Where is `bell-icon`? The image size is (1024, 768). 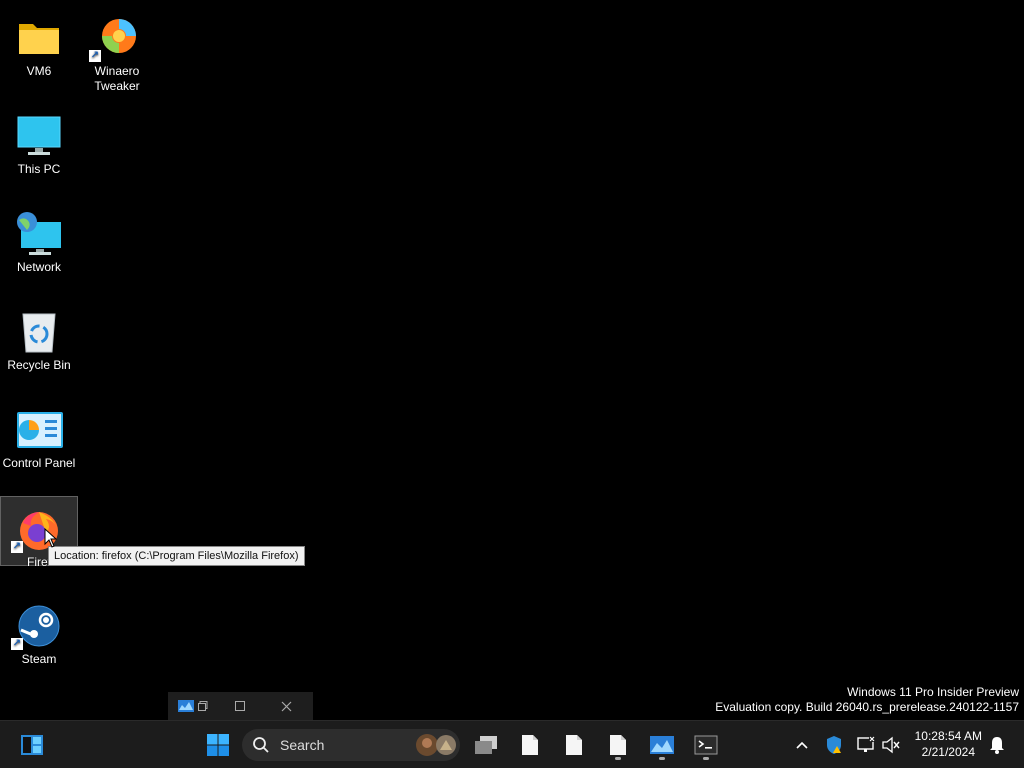
bell-icon is located at coordinates (997, 745).